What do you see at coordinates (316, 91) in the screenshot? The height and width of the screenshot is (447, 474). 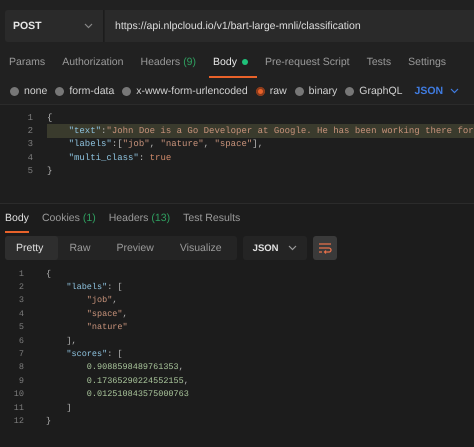 I see `body-type-radio: binary` at bounding box center [316, 91].